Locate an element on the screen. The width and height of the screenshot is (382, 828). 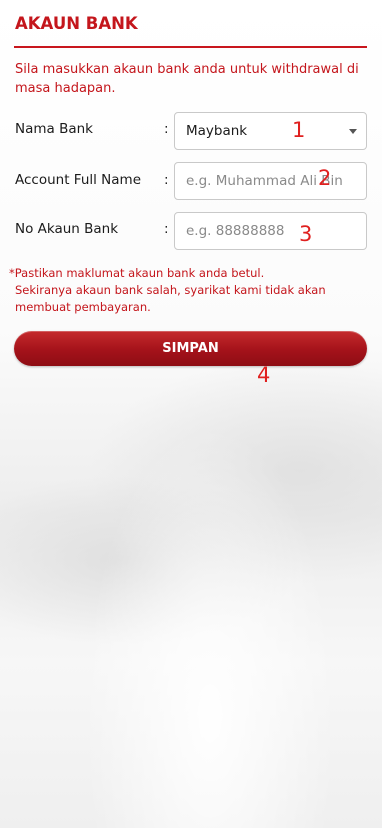
account-no-input is located at coordinates (276, 231).